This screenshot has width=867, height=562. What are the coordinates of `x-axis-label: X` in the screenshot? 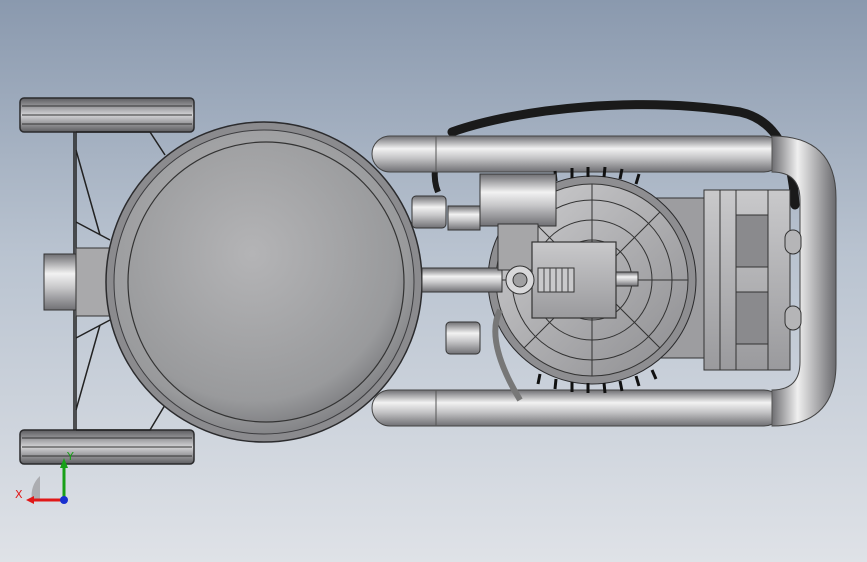 It's located at (19, 494).